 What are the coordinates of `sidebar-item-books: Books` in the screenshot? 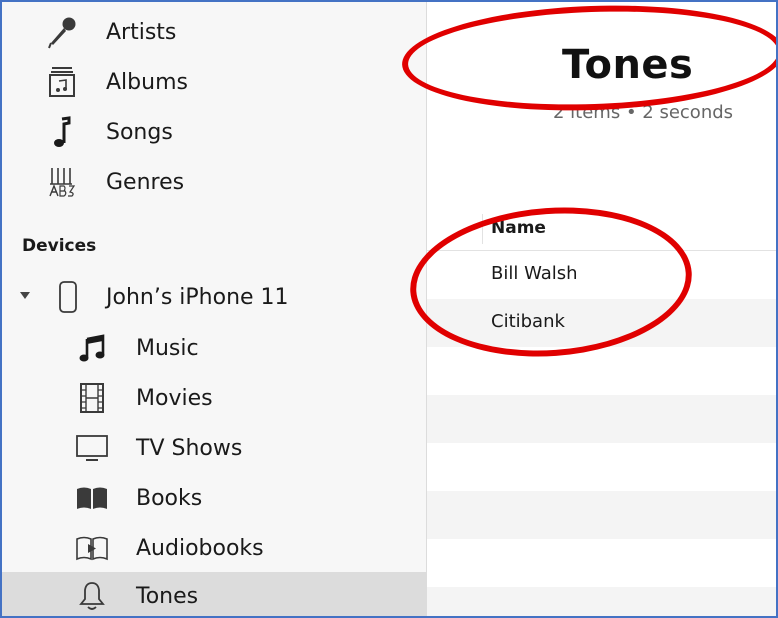 It's located at (214, 498).